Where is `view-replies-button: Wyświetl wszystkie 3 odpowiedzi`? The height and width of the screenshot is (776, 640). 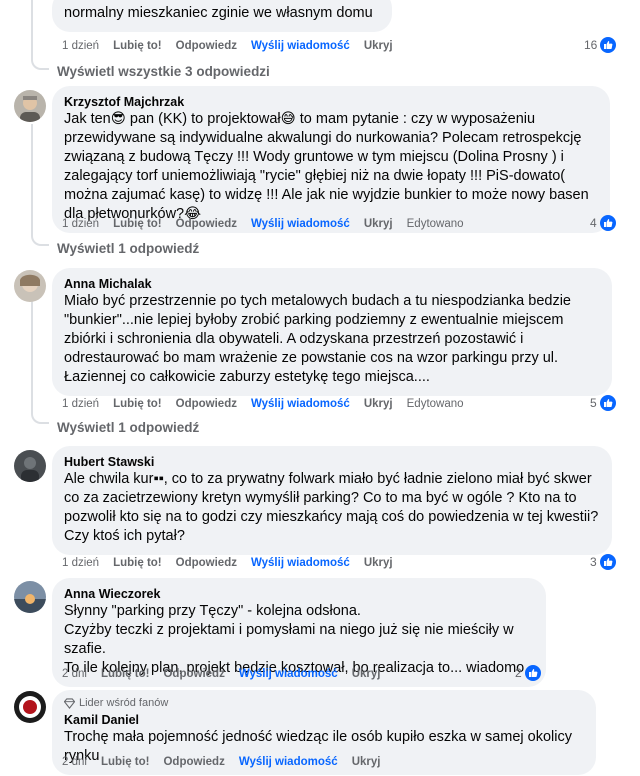
view-replies-button: Wyświetl wszystkie 3 odpowiedzi is located at coordinates (163, 72).